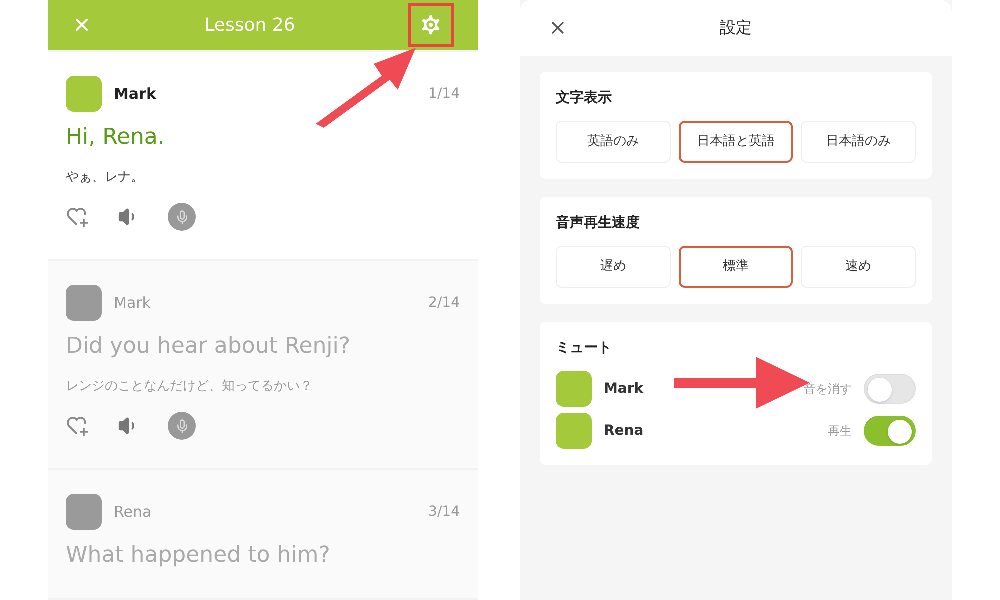  Describe the element at coordinates (444, 94) in the screenshot. I see `line-counter: 1/14` at that location.